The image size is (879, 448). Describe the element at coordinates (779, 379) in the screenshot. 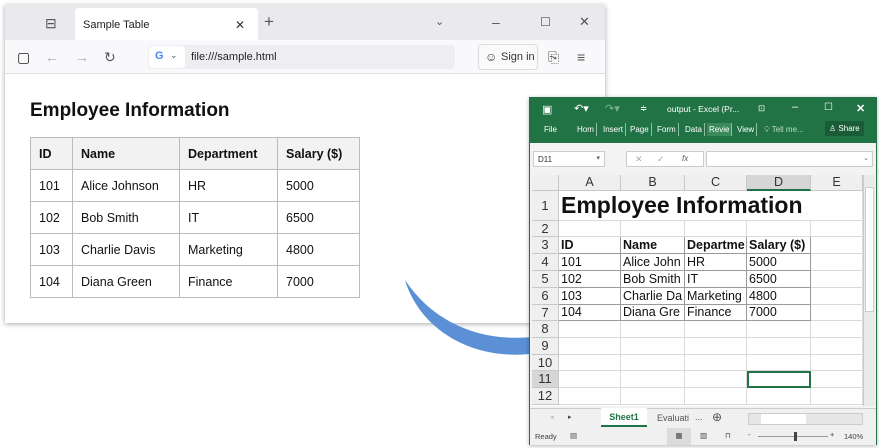

I see `selected-cell` at that location.